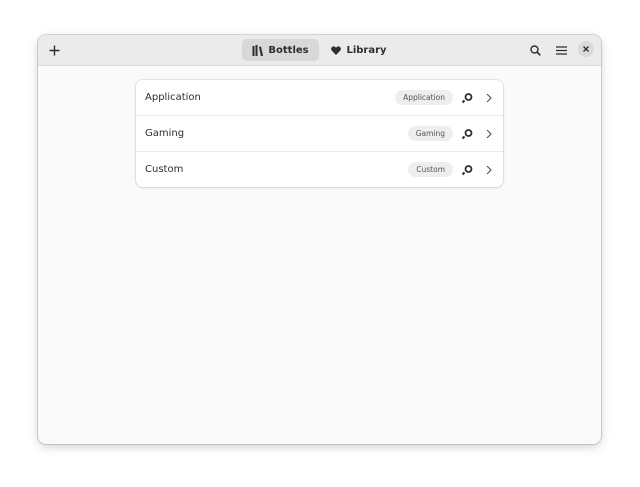  I want to click on tab-library: Library, so click(359, 50).